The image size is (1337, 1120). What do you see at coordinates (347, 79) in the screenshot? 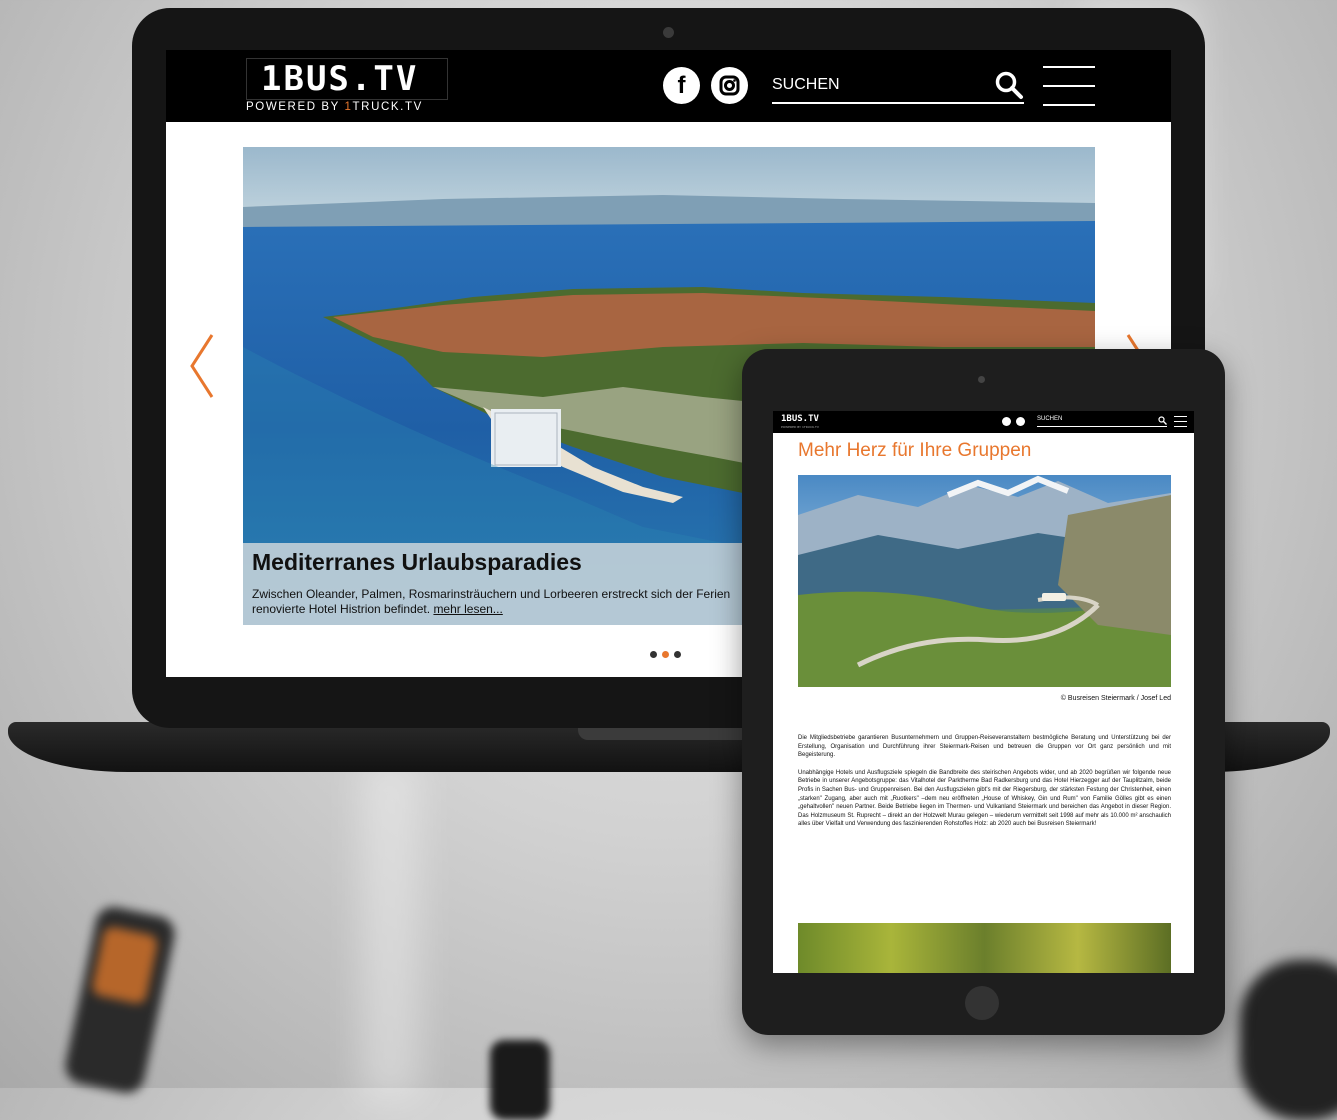
I see `logo-wordmark: 1BUS.TV` at bounding box center [347, 79].